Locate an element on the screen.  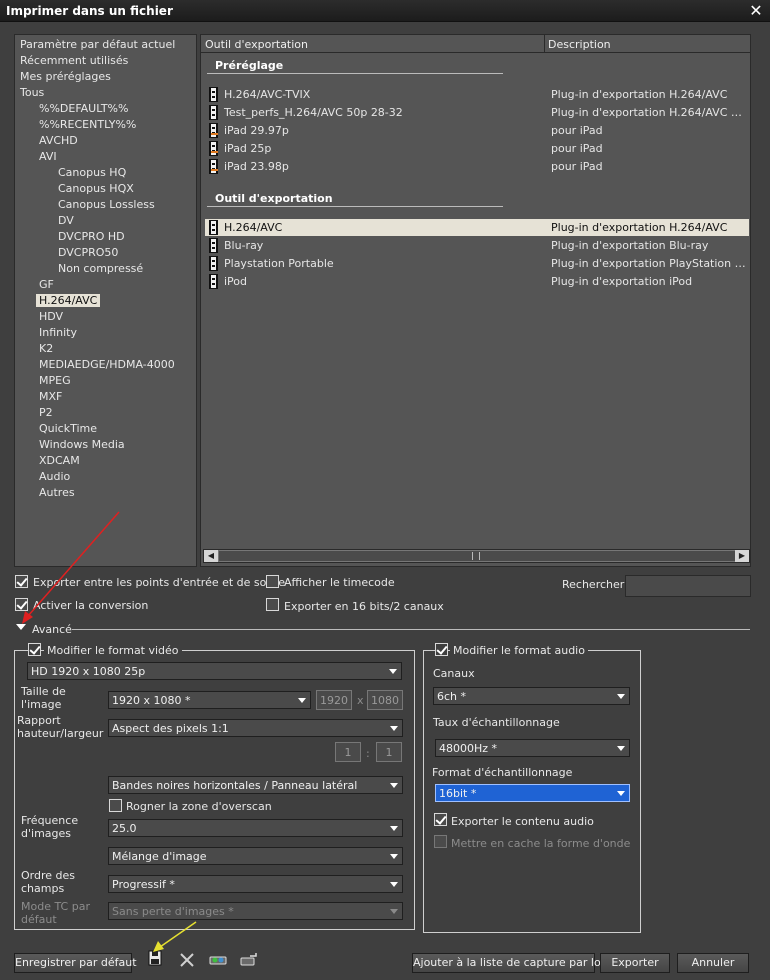
annotation-arrows is located at coordinates (109, 731).